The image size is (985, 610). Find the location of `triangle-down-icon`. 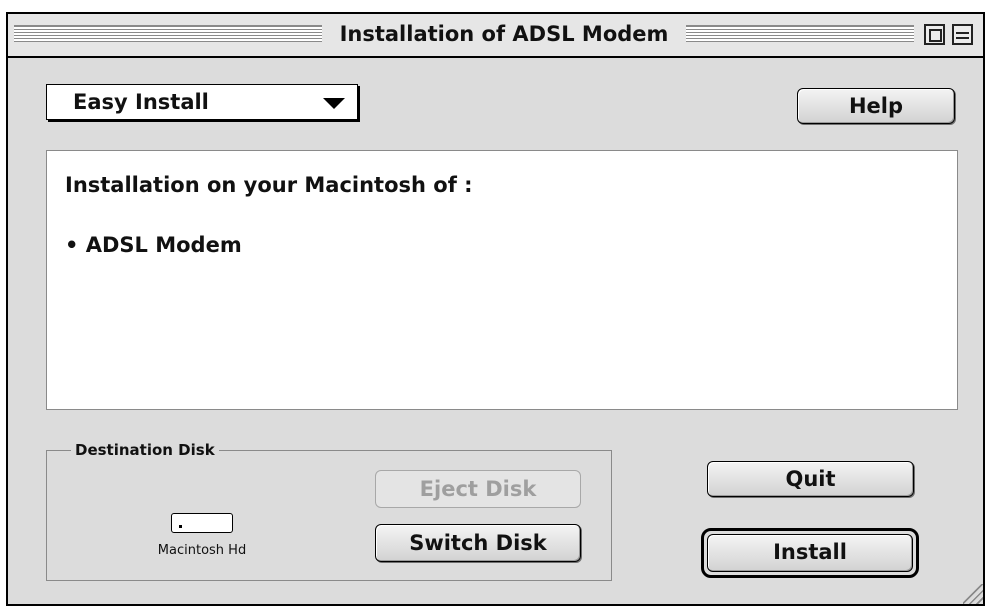

triangle-down-icon is located at coordinates (334, 103).